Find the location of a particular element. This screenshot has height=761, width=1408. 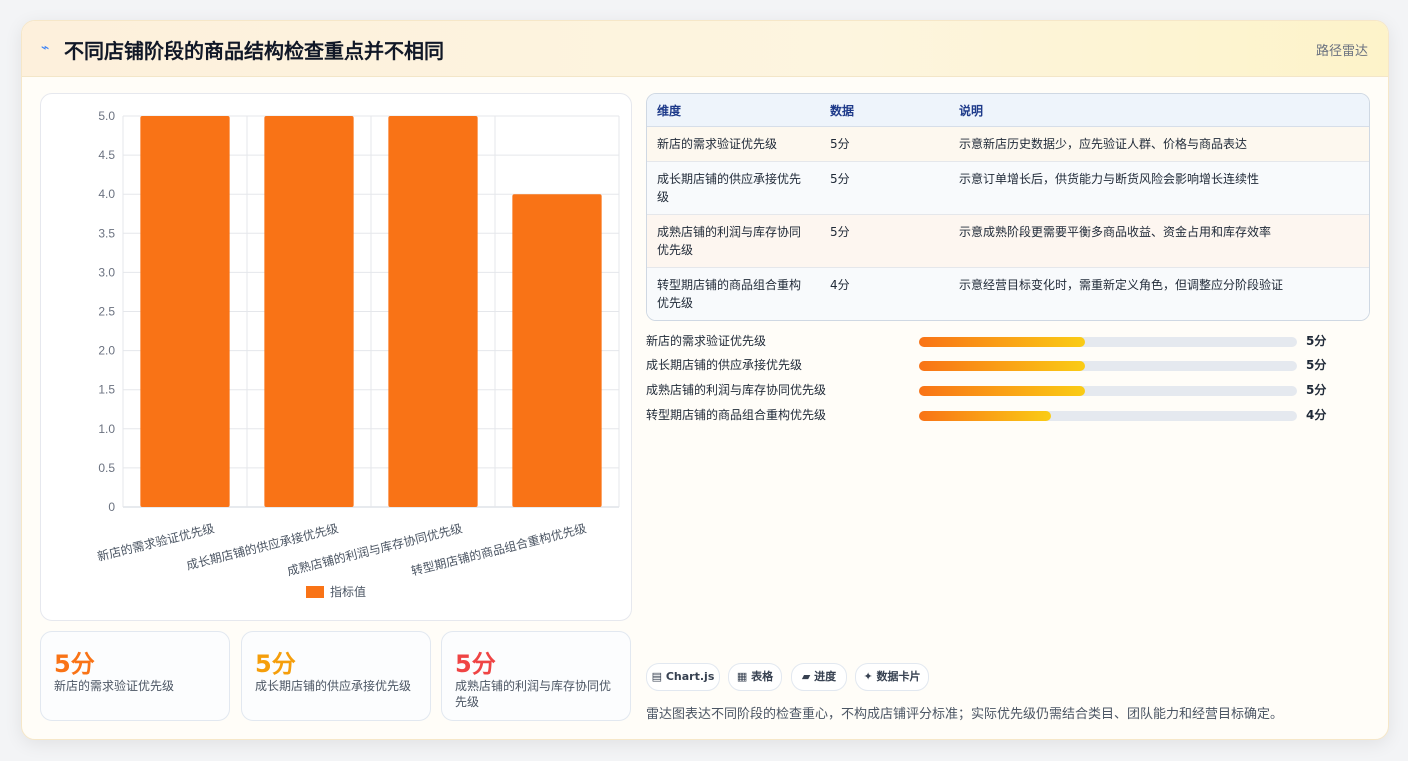

y-tick-label: 2.5 is located at coordinates (106, 312).